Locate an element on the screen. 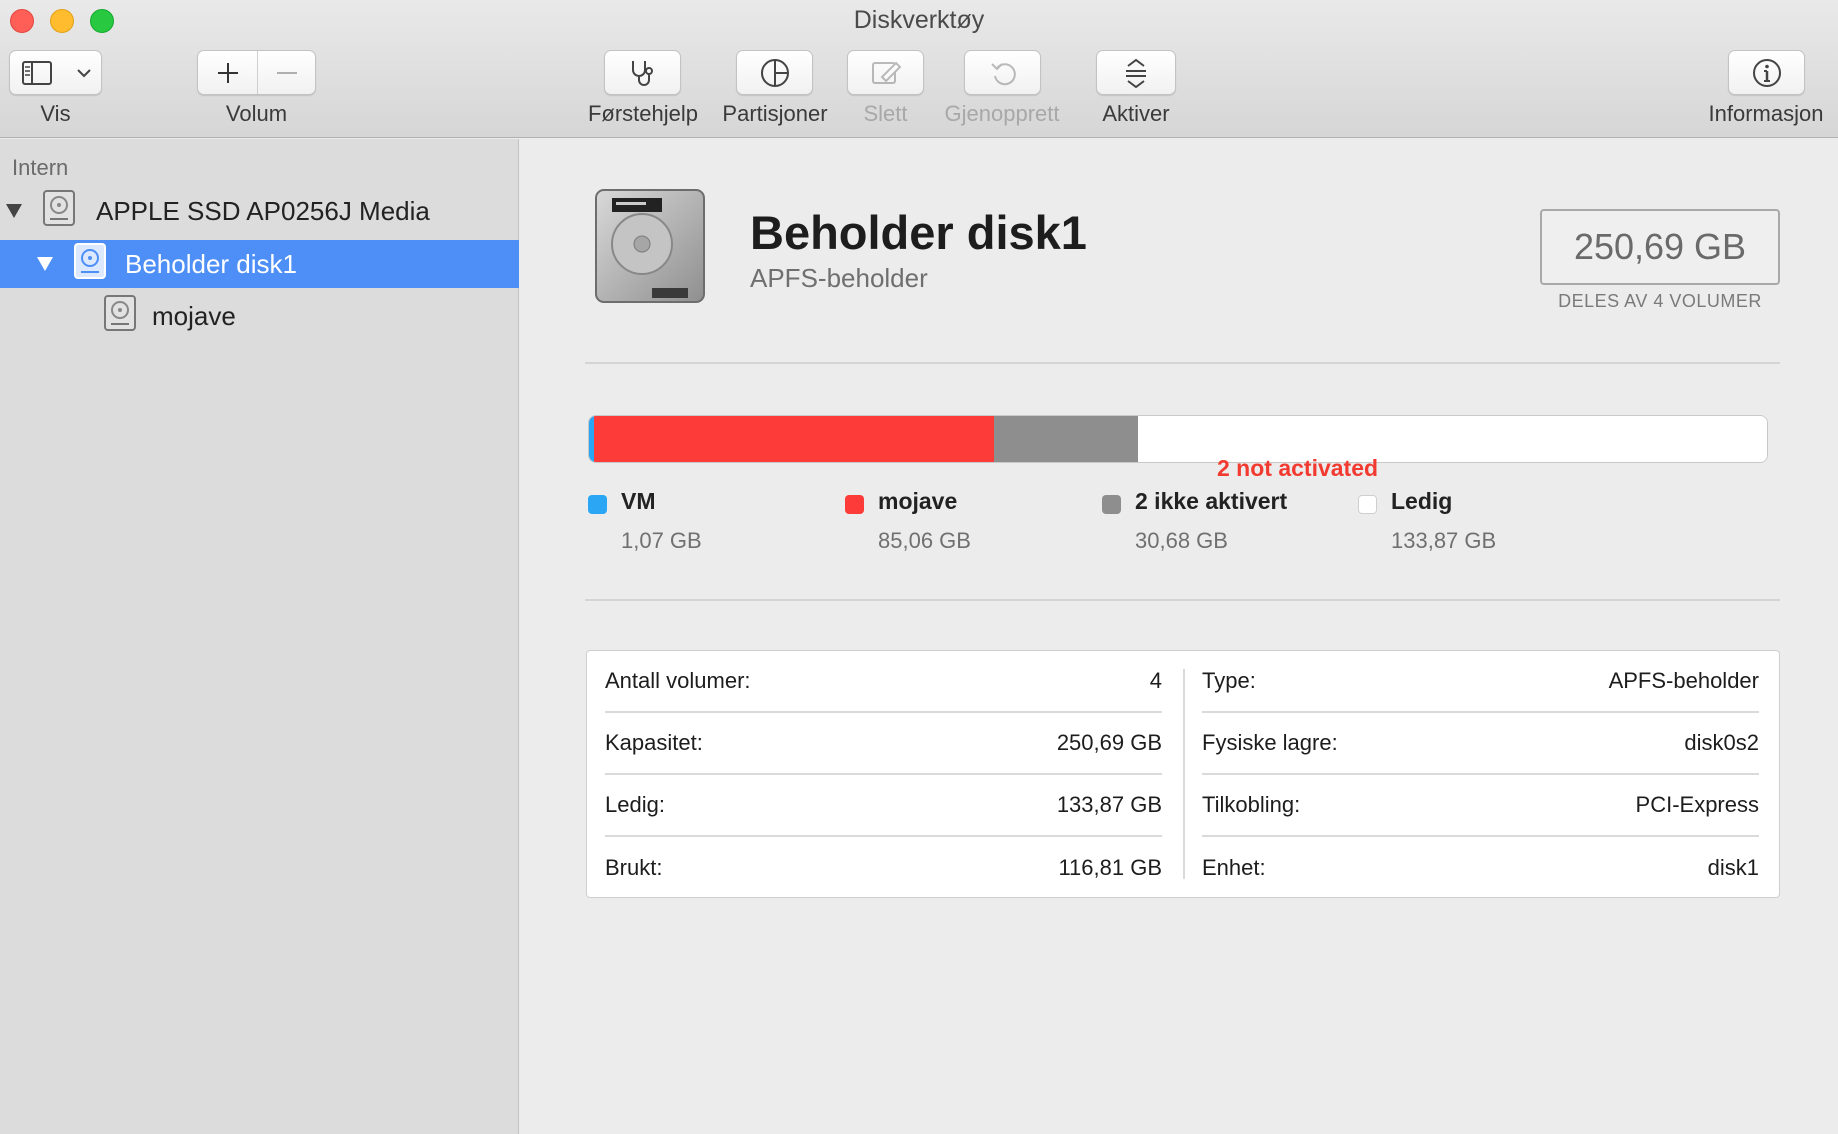  first-aid-button is located at coordinates (642, 72).